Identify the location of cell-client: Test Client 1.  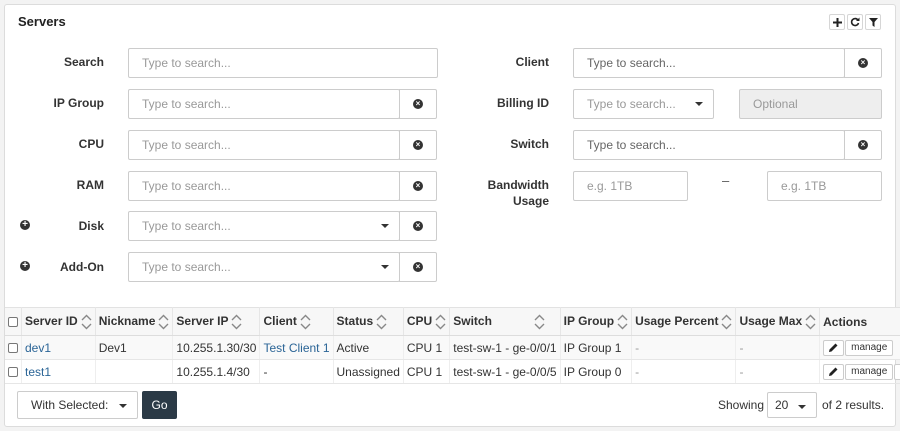
(296, 347).